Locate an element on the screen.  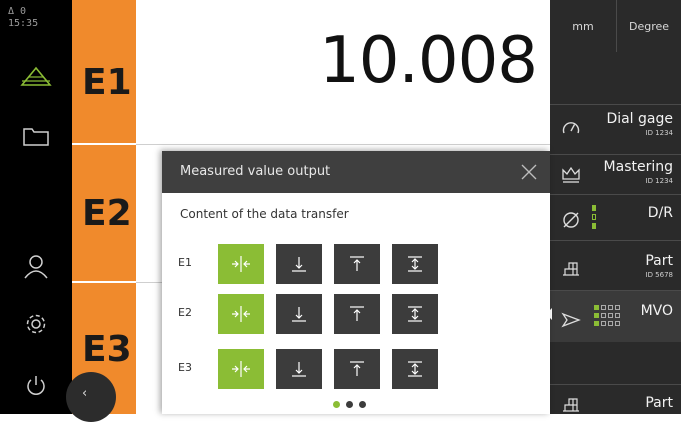
user-icon is located at coordinates (36, 267).